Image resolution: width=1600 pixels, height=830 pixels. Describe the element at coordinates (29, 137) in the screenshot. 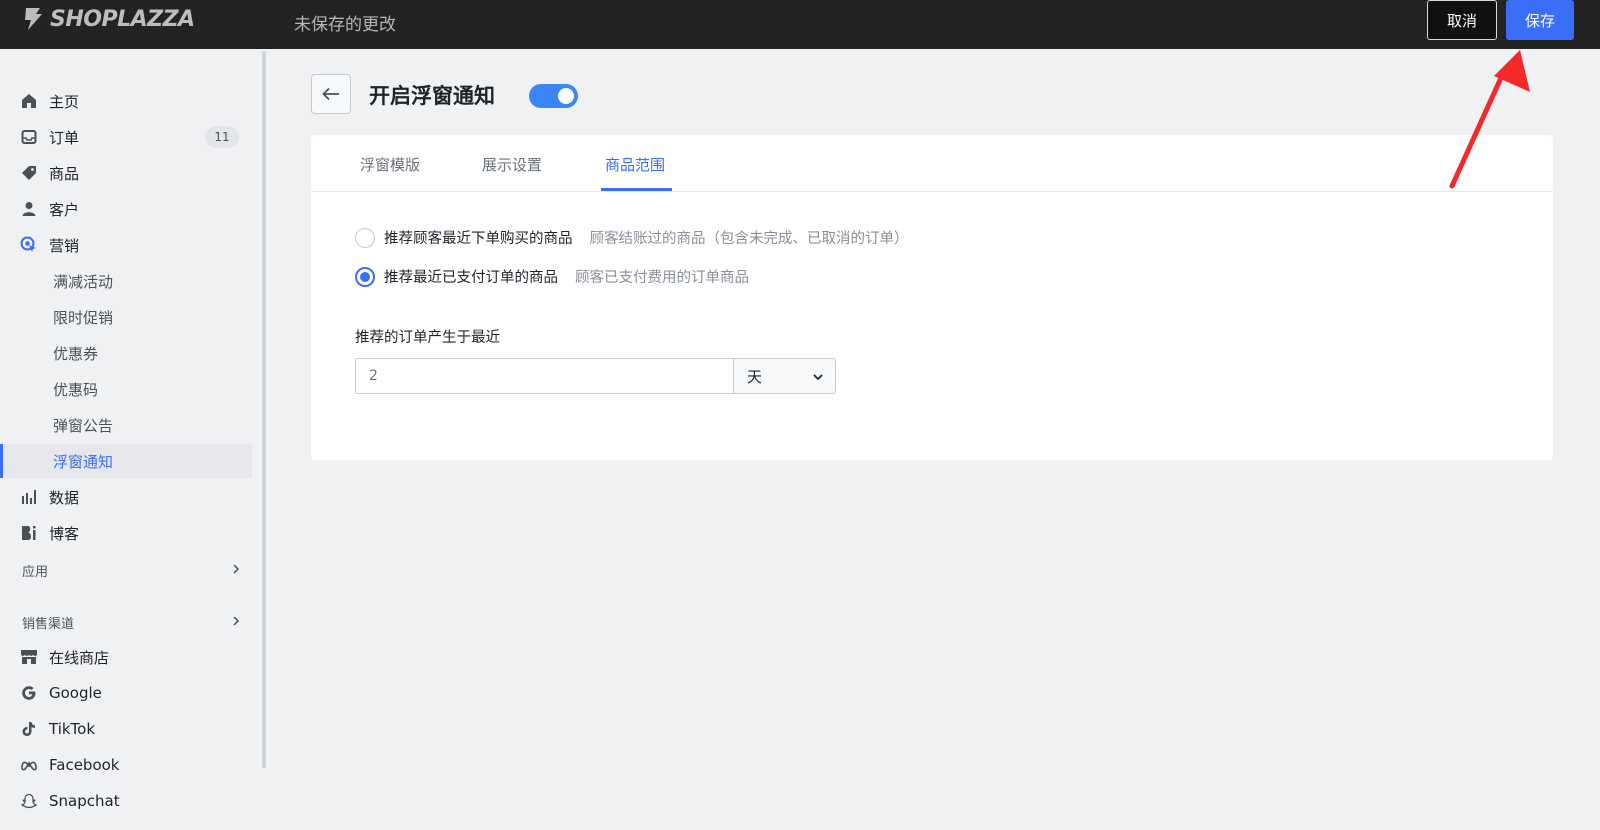

I see `inbox-icon` at that location.